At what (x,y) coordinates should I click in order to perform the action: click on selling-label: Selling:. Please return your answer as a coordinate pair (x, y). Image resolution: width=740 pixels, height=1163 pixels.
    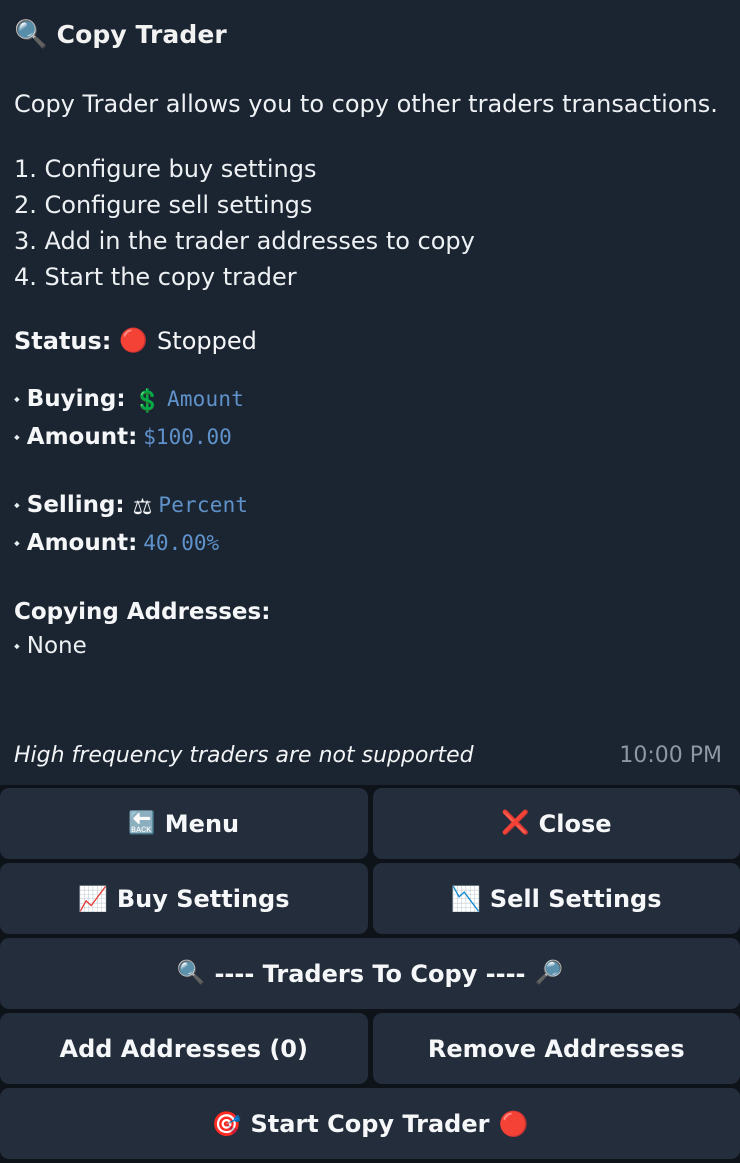
    Looking at the image, I should click on (75, 505).